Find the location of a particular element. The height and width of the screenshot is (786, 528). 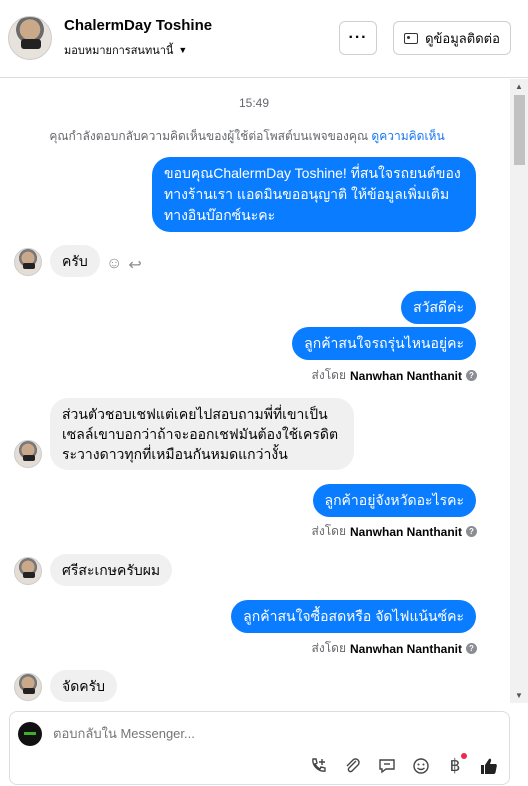

emoji-icon: ☺ is located at coordinates (114, 265).